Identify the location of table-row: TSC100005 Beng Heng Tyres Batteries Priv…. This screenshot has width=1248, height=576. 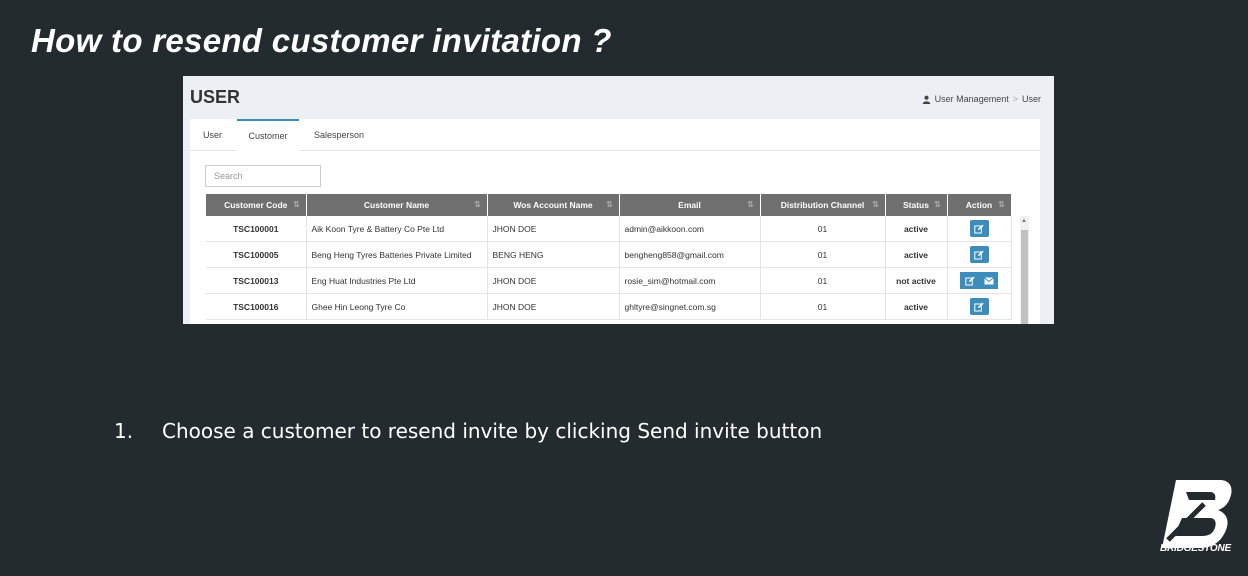
(609, 254).